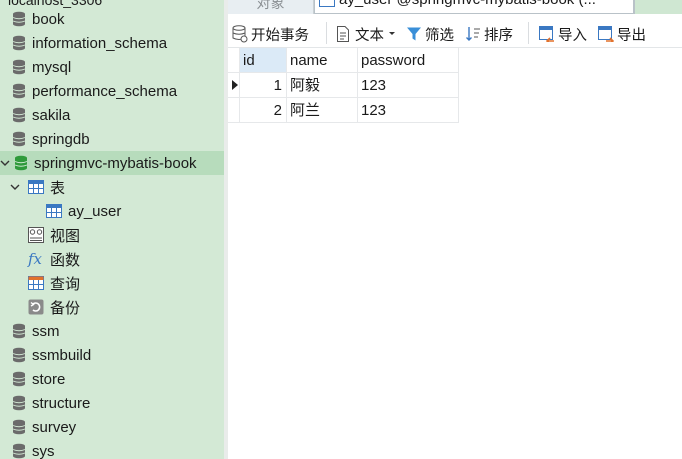 This screenshot has height=459, width=682. What do you see at coordinates (572, 35) in the screenshot?
I see `import-label: 导入` at bounding box center [572, 35].